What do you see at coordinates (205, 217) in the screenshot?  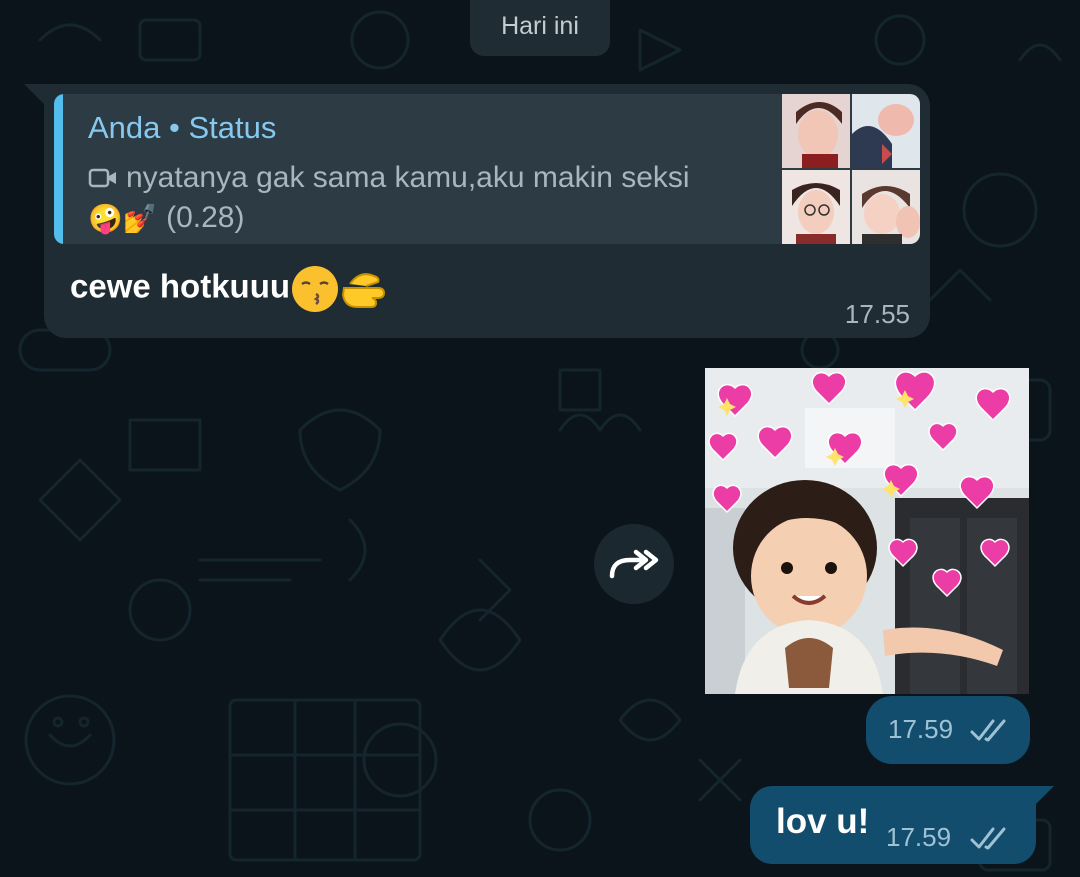 I see `quote-duration: (0.28)` at bounding box center [205, 217].